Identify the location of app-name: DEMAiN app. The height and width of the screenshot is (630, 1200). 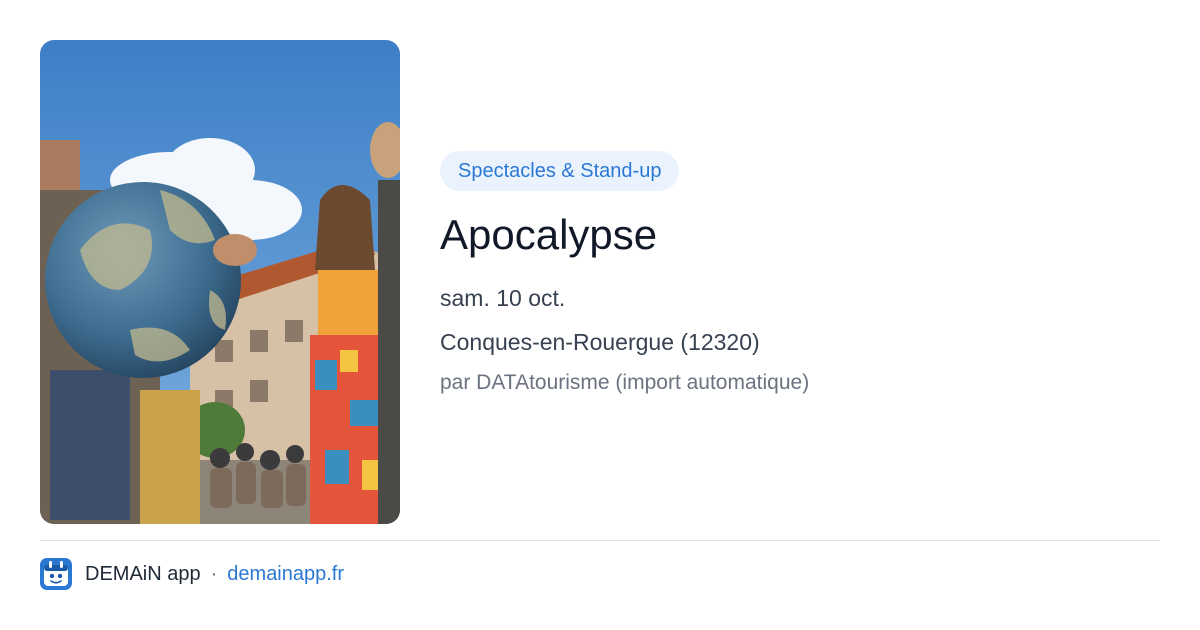
(143, 573).